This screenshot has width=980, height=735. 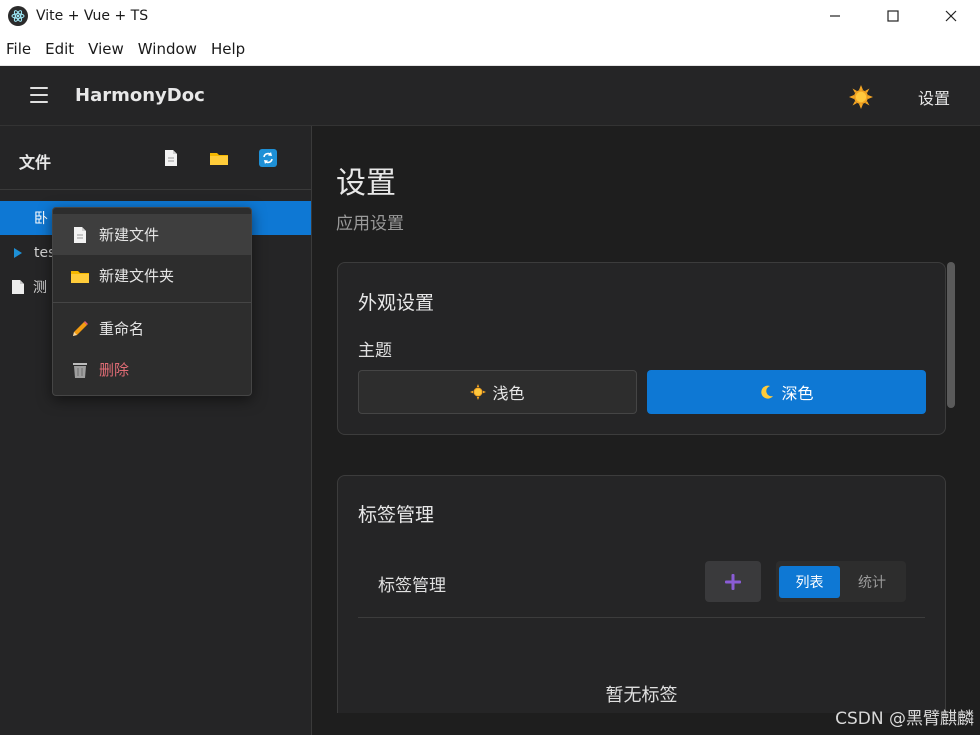 What do you see at coordinates (80, 276) in the screenshot?
I see `folder-icon` at bounding box center [80, 276].